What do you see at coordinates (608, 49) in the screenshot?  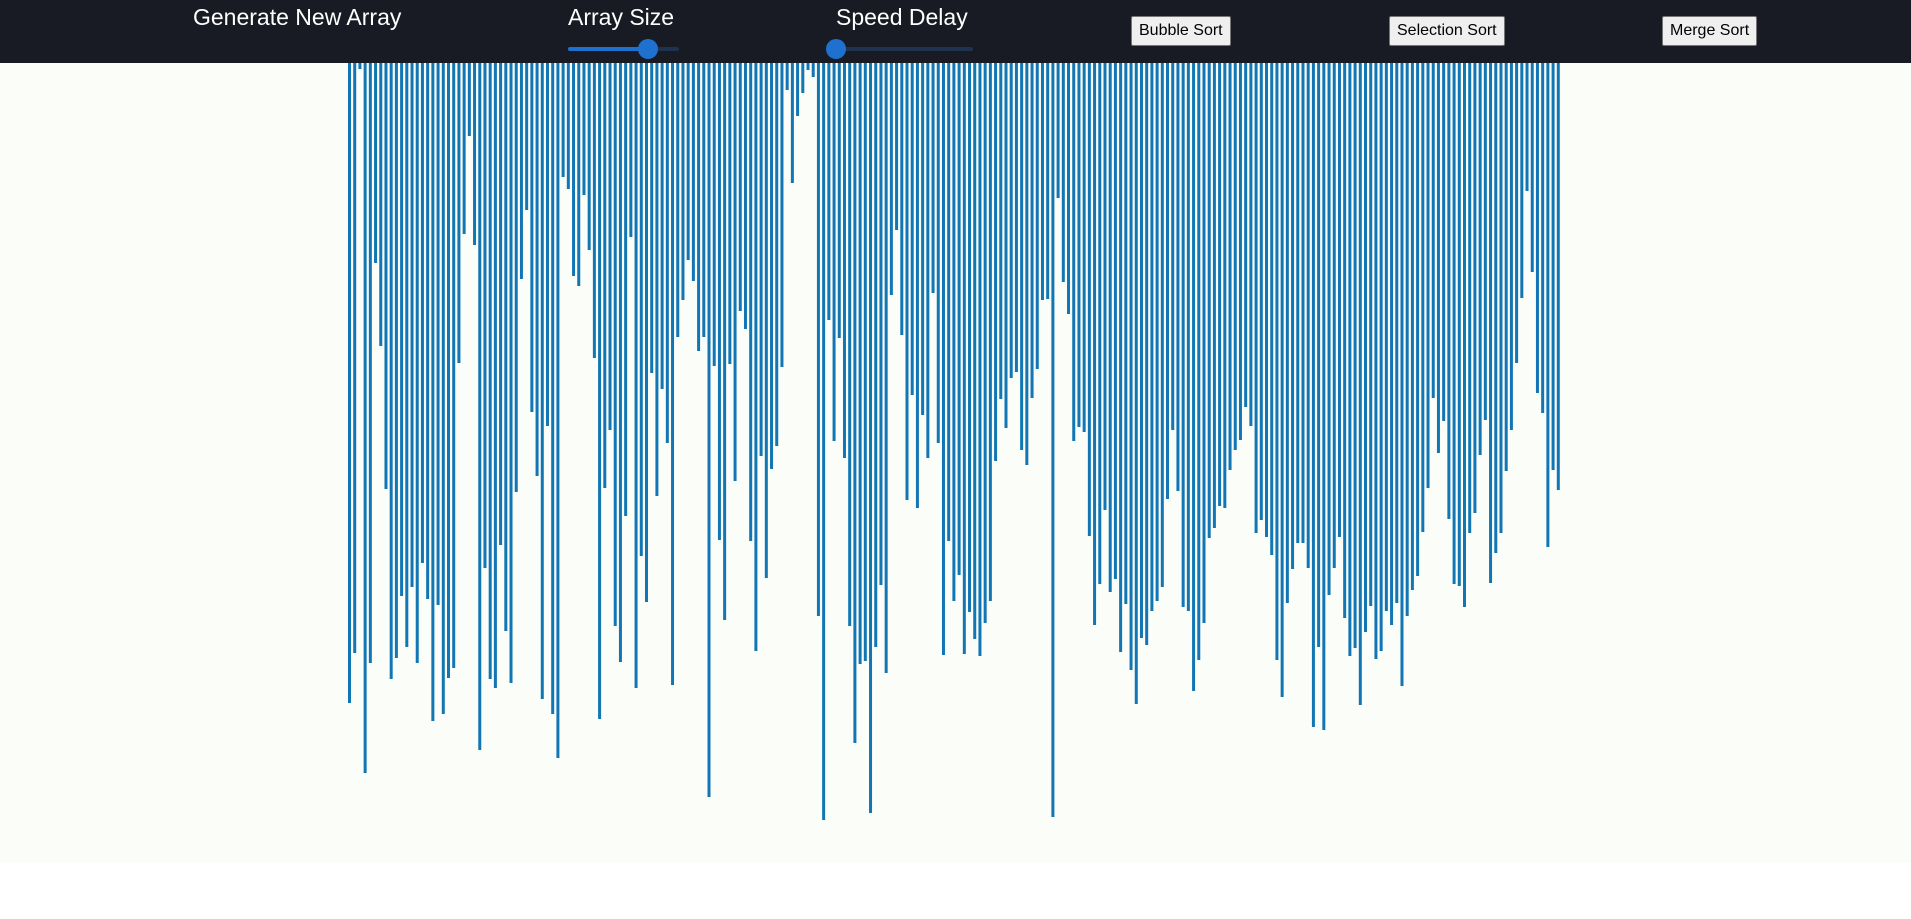 I see `array-size-slider-fill` at bounding box center [608, 49].